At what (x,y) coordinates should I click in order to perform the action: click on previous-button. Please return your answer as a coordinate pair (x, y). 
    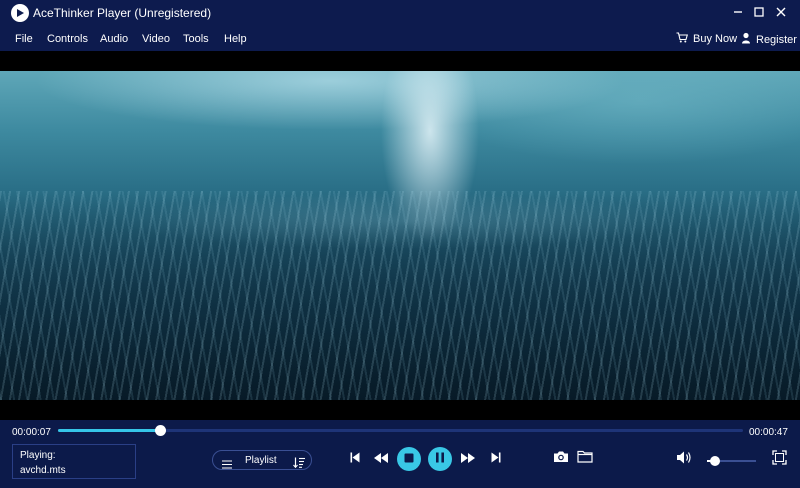
    Looking at the image, I should click on (355, 459).